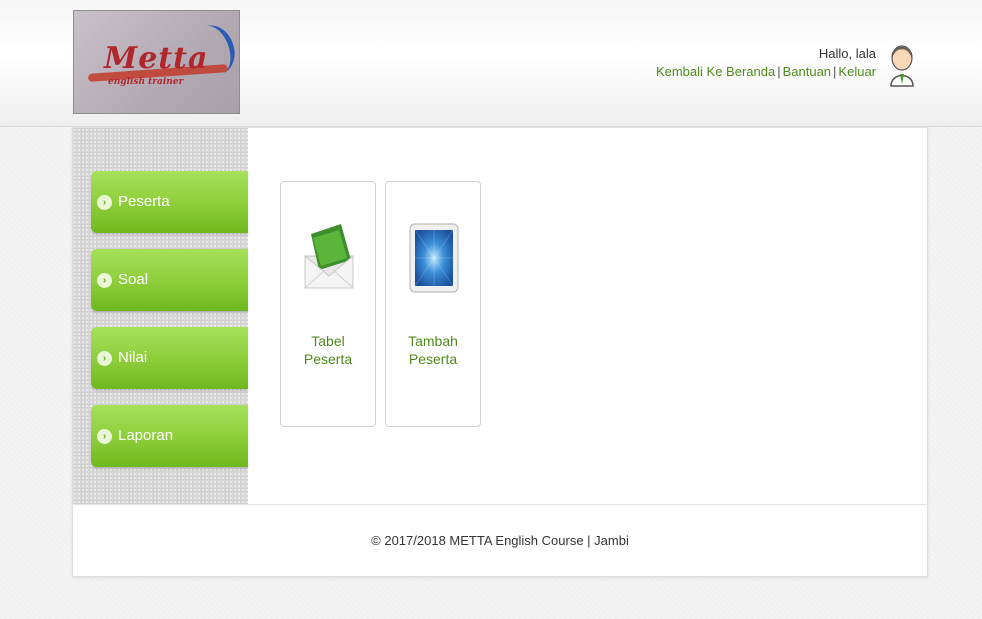  What do you see at coordinates (169, 358) in the screenshot?
I see `sidebar-item-nilai: › Nilai` at bounding box center [169, 358].